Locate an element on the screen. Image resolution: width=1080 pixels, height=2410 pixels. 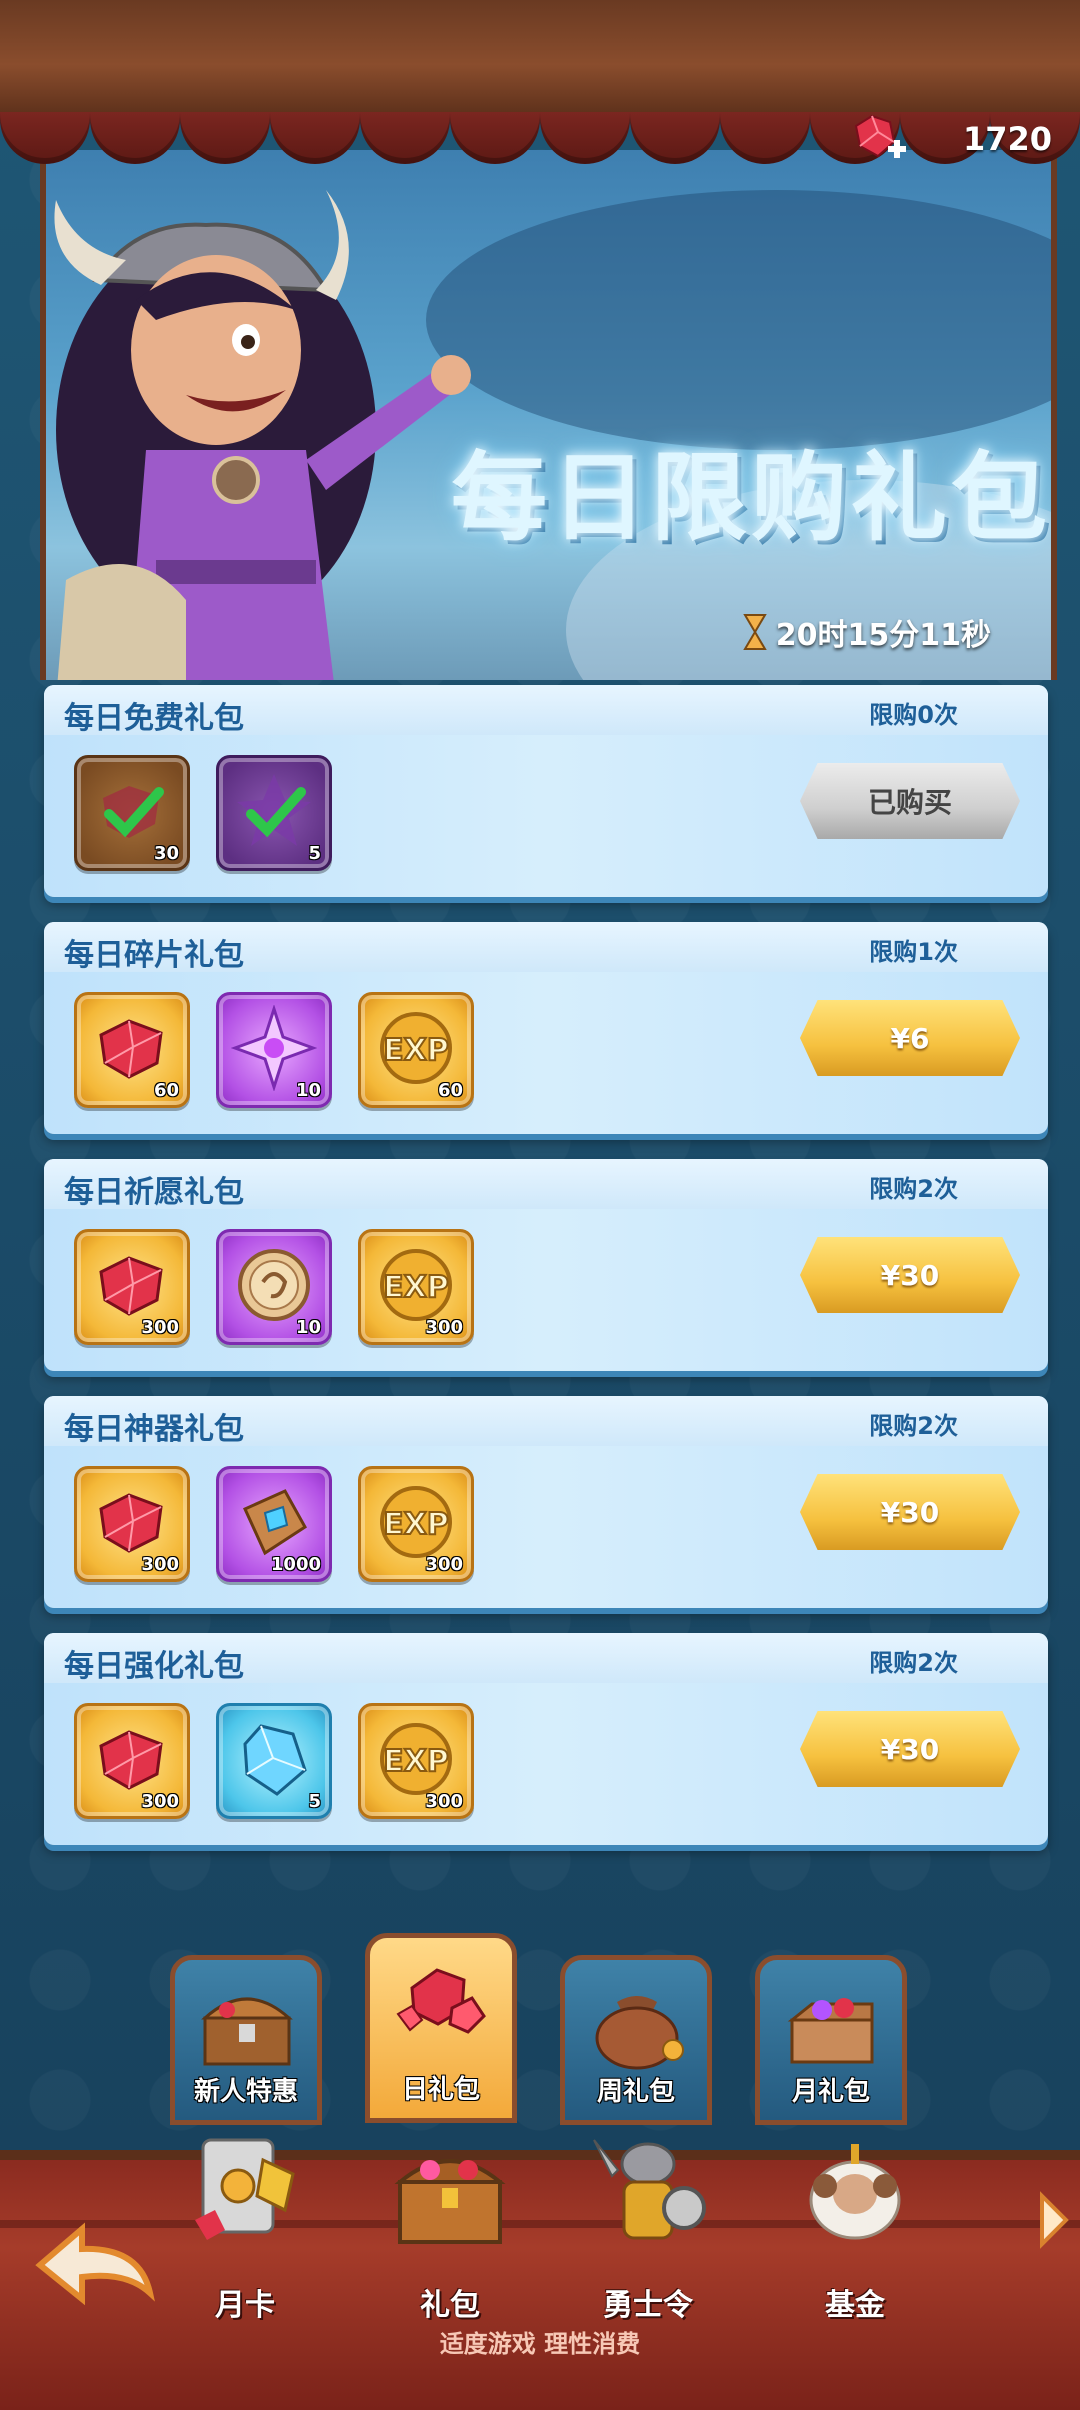
gift-chest-icon is located at coordinates (450, 2201).